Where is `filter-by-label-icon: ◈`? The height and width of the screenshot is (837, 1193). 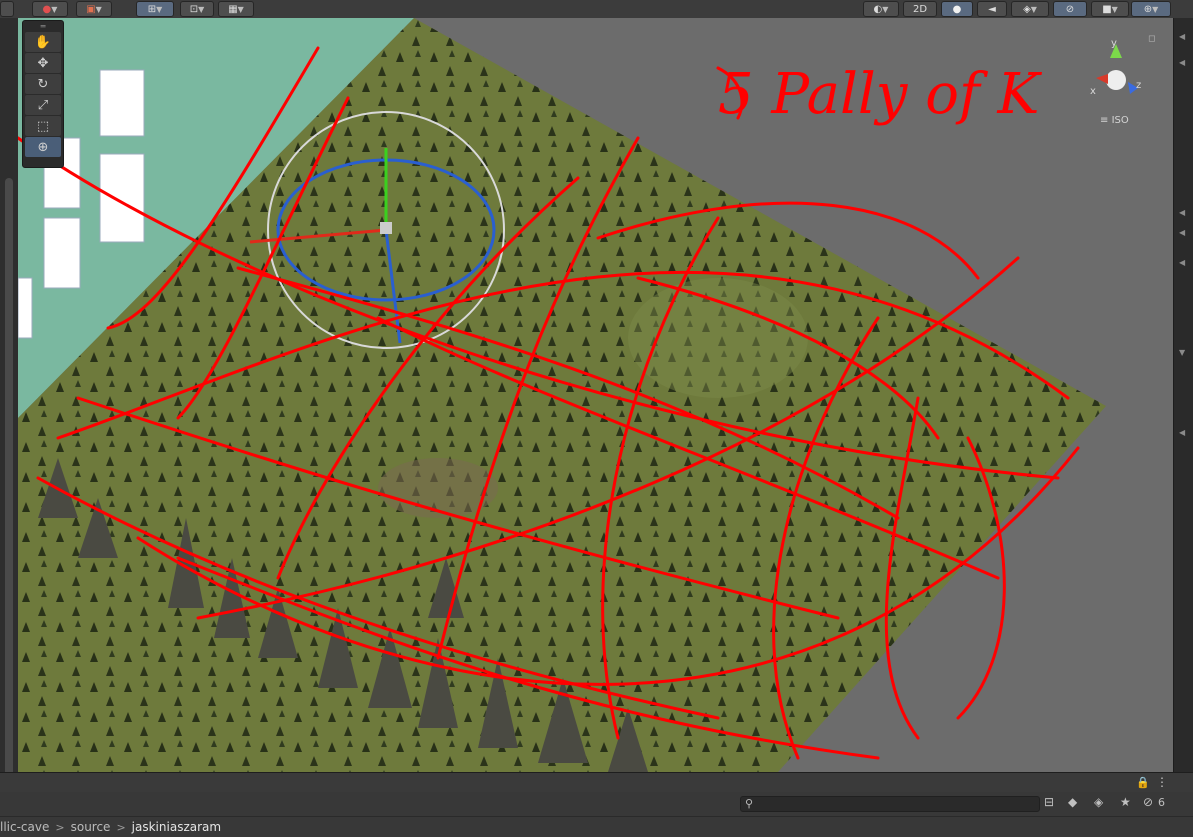 filter-by-label-icon: ◈ is located at coordinates (1098, 802).